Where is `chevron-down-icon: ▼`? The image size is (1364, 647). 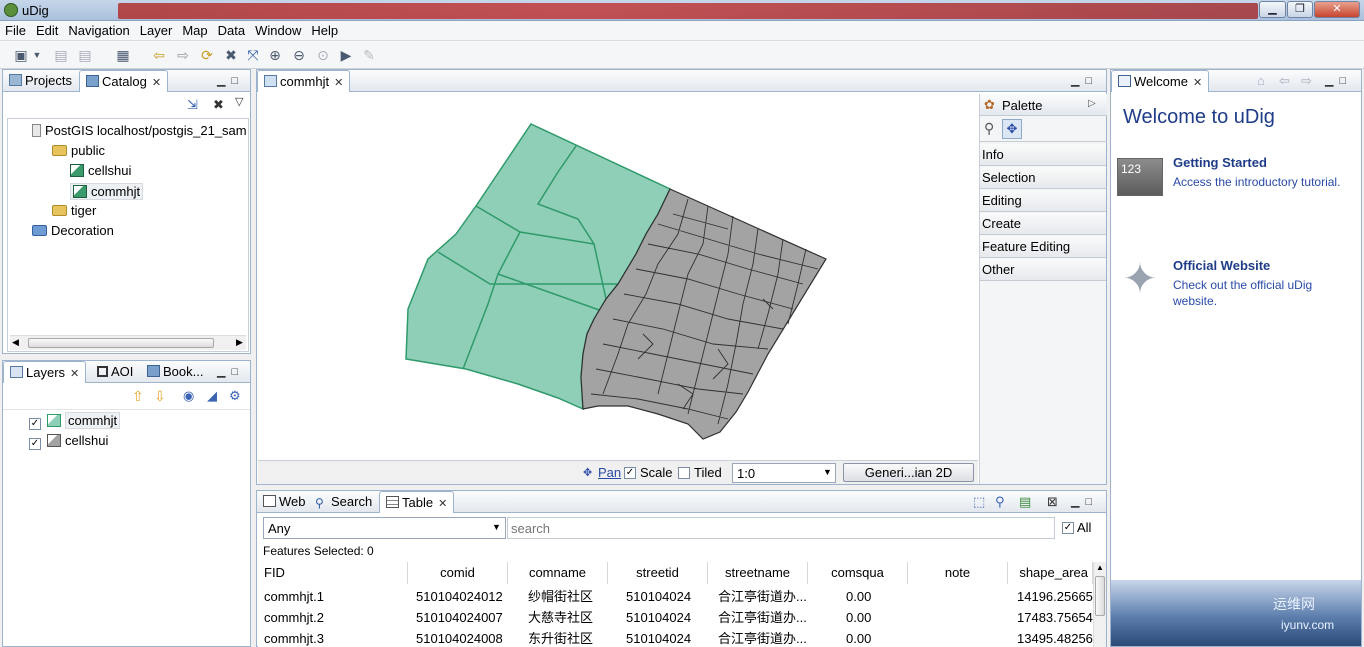
chevron-down-icon: ▼ is located at coordinates (827, 472).